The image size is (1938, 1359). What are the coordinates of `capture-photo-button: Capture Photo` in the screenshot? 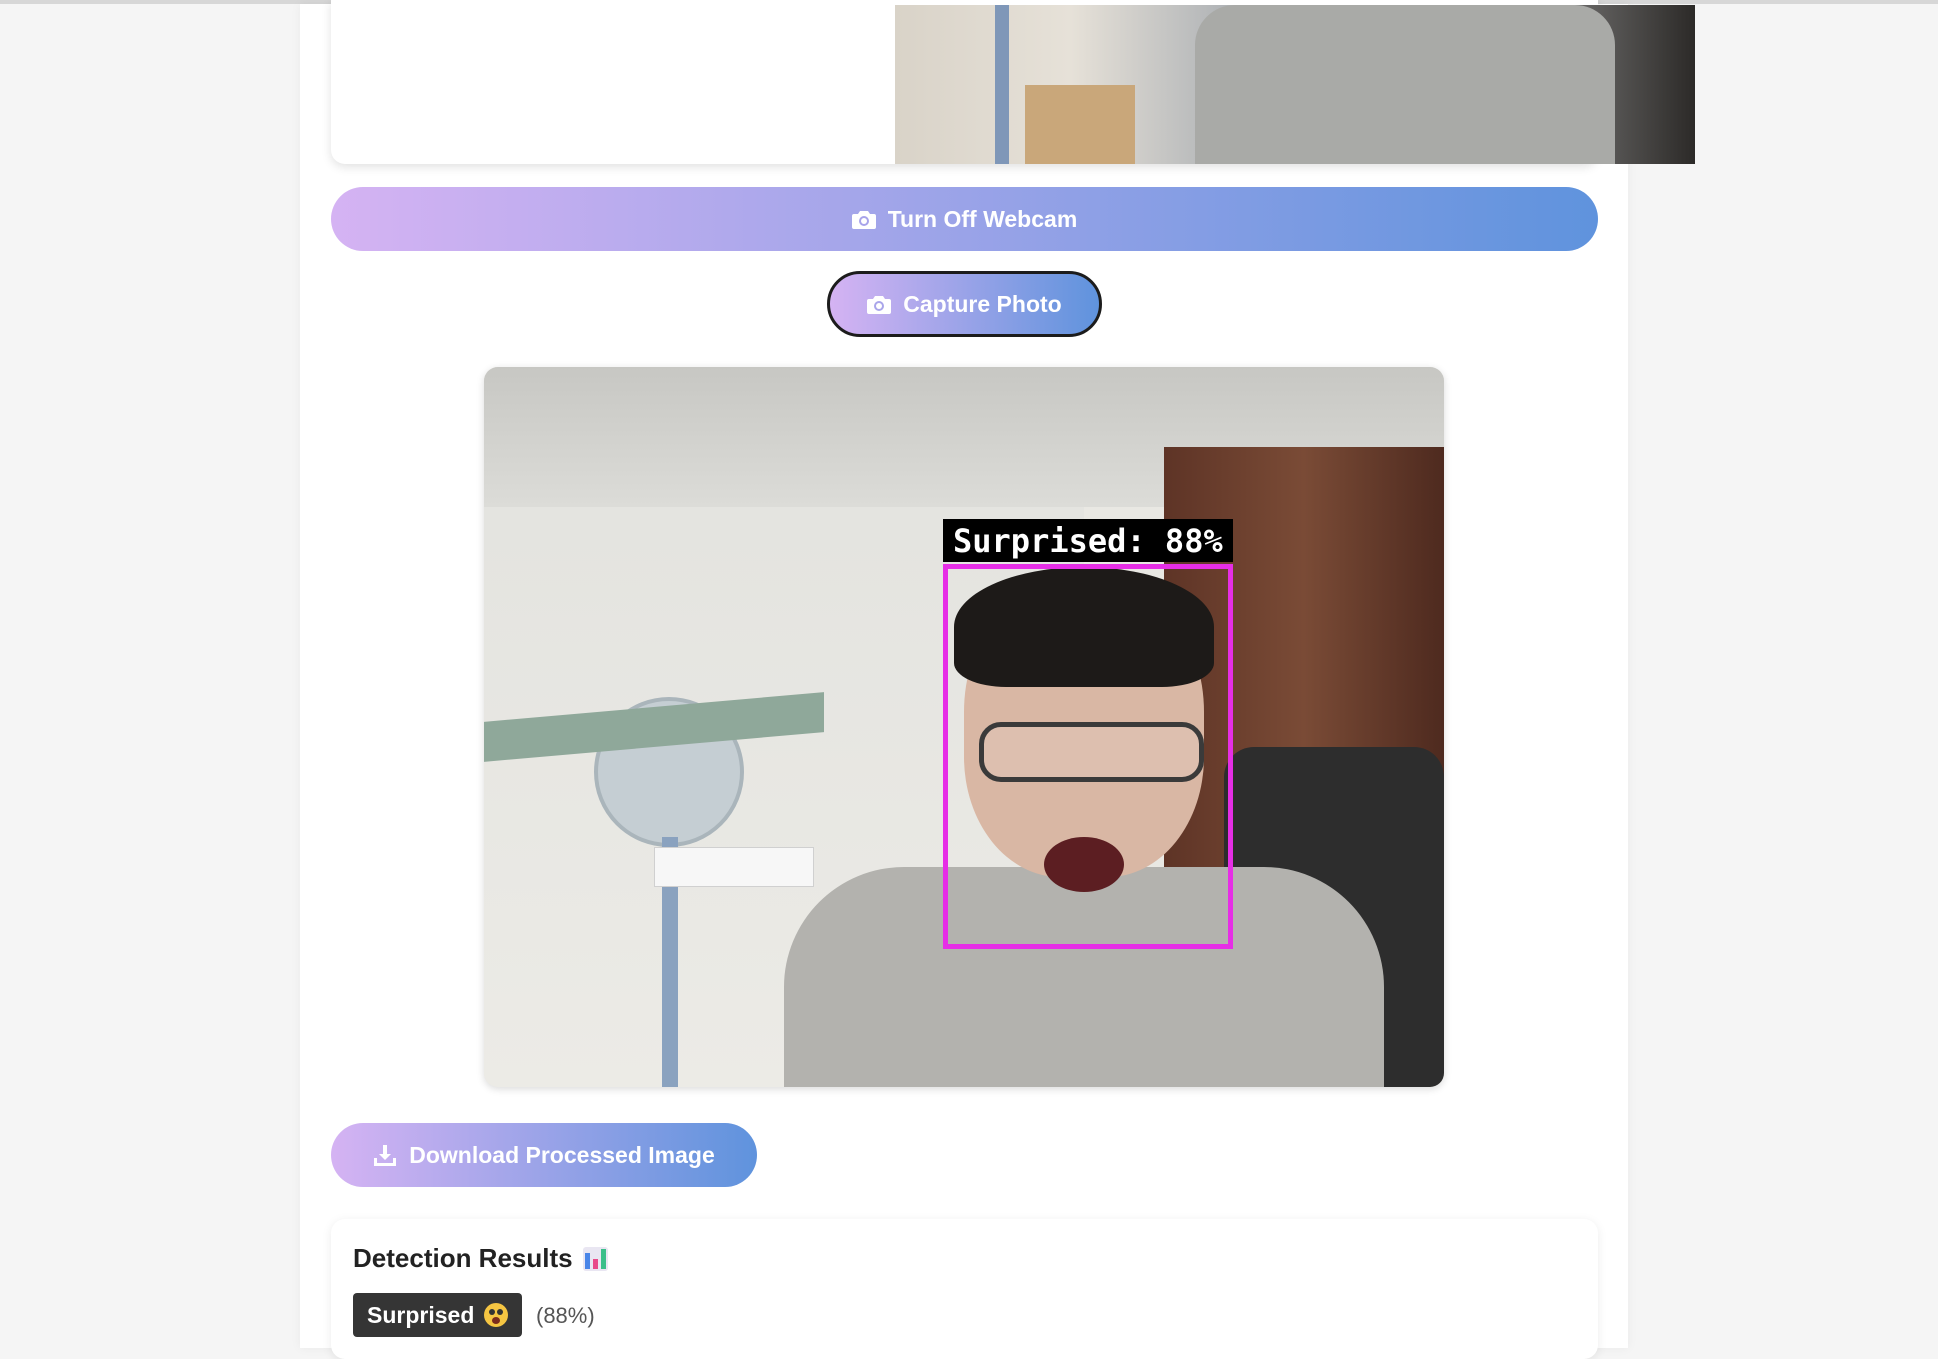 It's located at (964, 304).